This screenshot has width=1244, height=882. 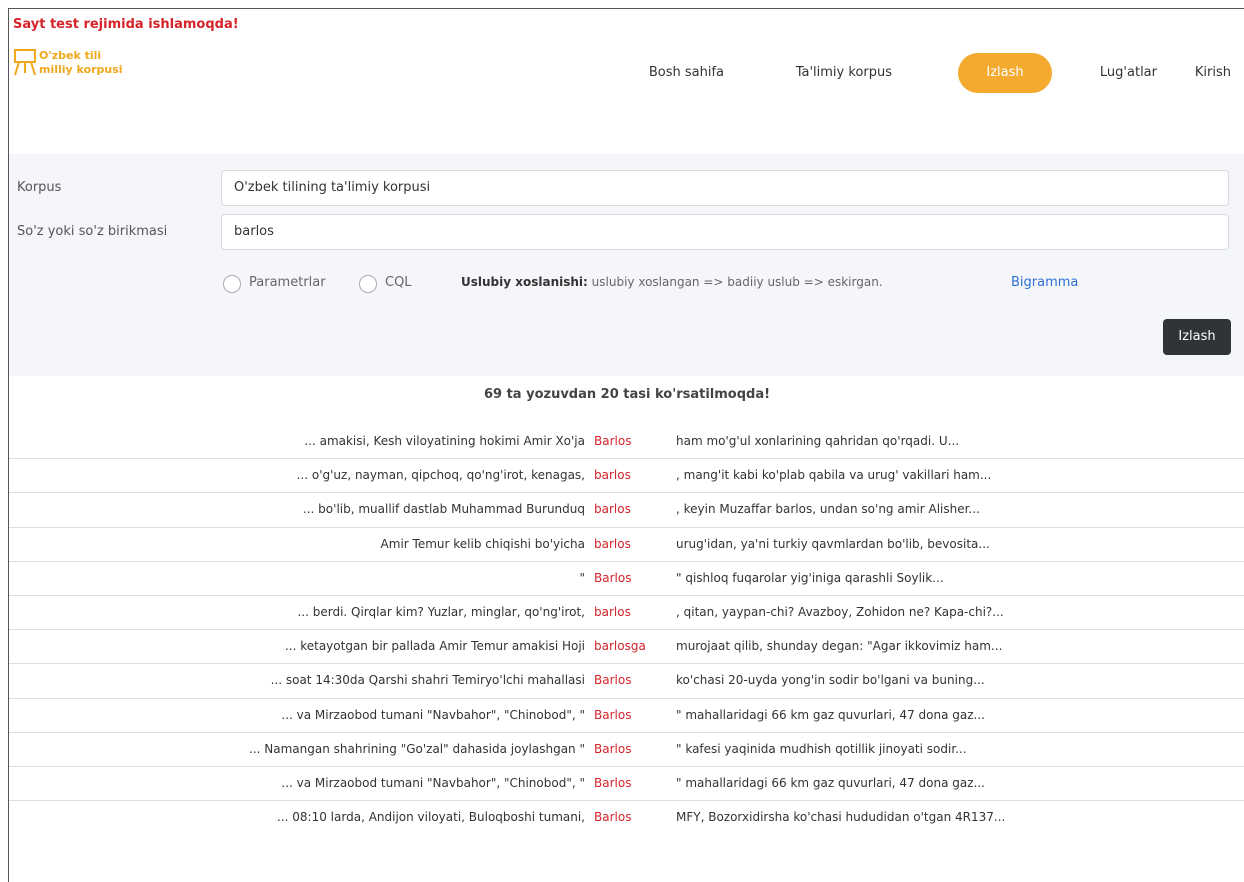 I want to click on cql-radio-label: CQL, so click(x=398, y=282).